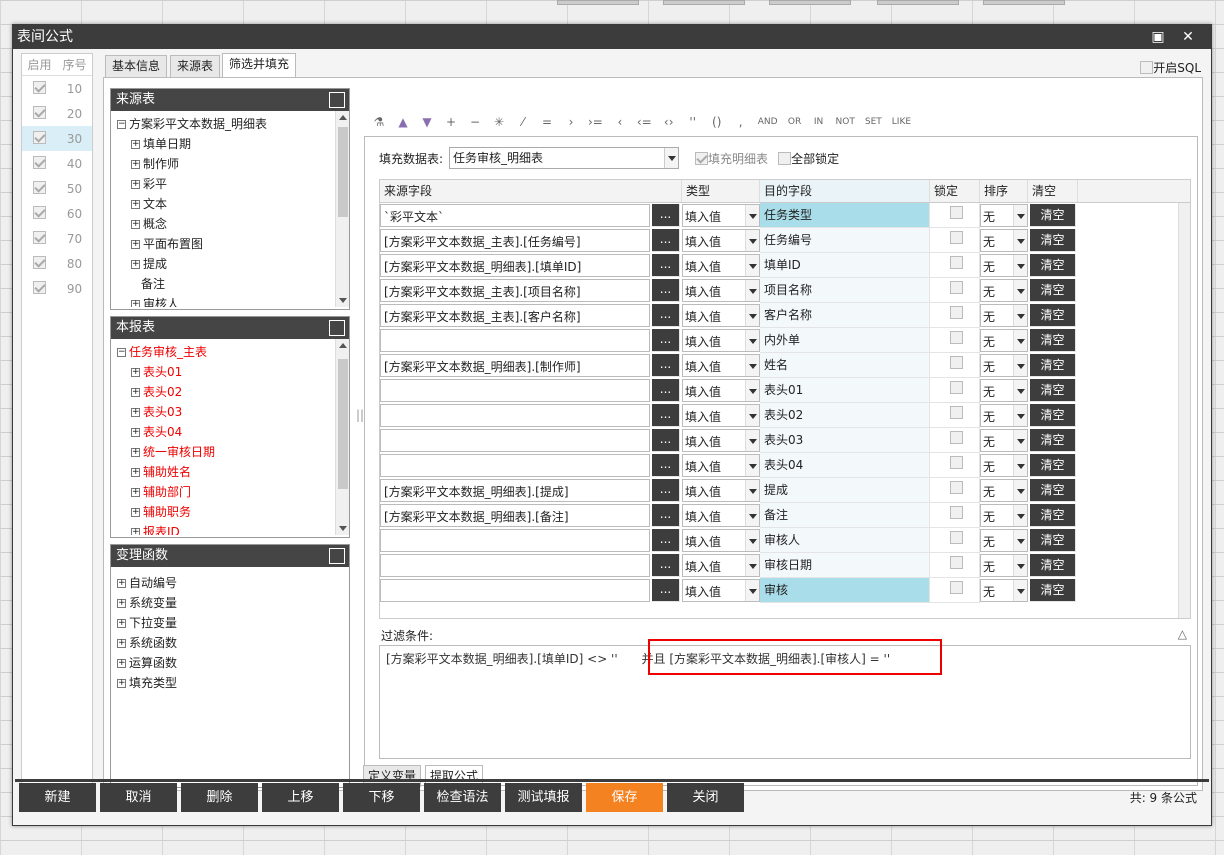  Describe the element at coordinates (57, 797) in the screenshot. I see `new-button: 新建` at that location.